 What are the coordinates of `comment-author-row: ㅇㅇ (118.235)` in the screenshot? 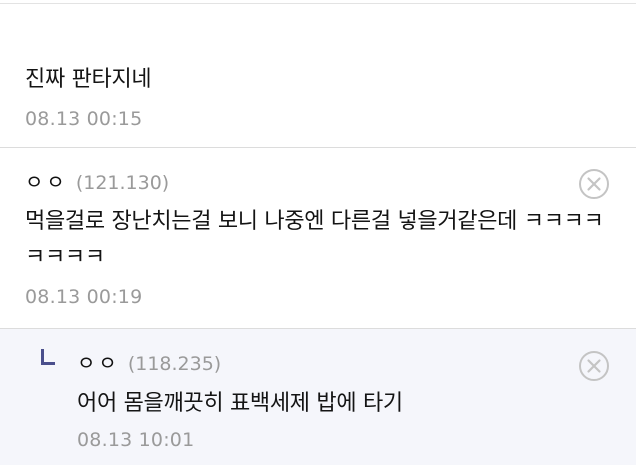 It's located at (149, 361).